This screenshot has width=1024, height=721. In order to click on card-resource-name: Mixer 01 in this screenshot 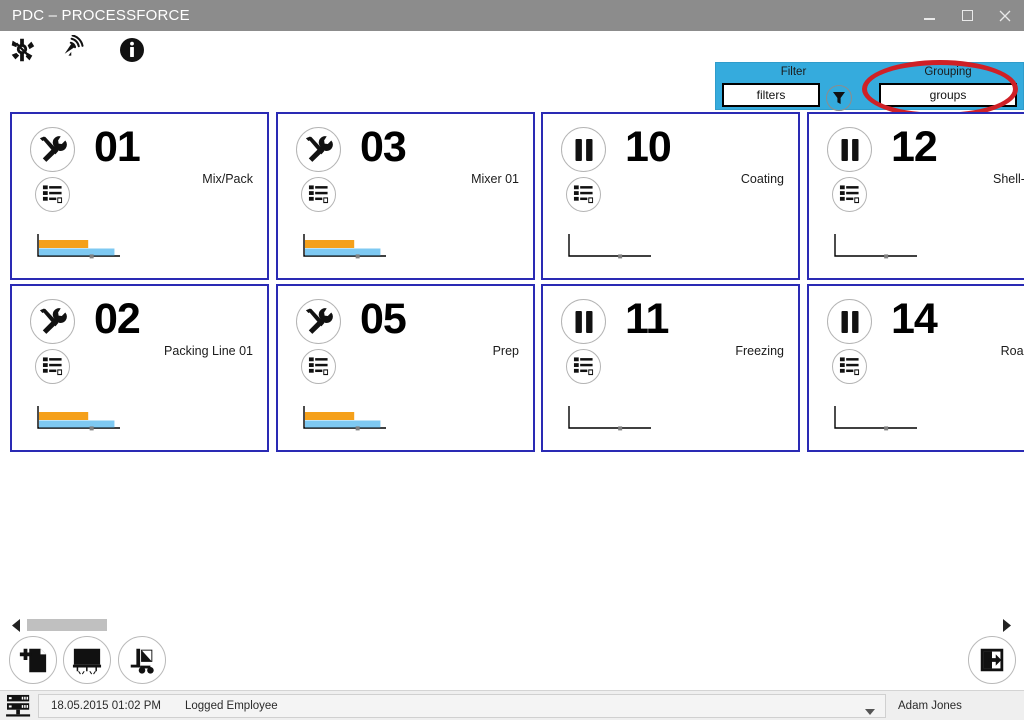, I will do `click(495, 179)`.